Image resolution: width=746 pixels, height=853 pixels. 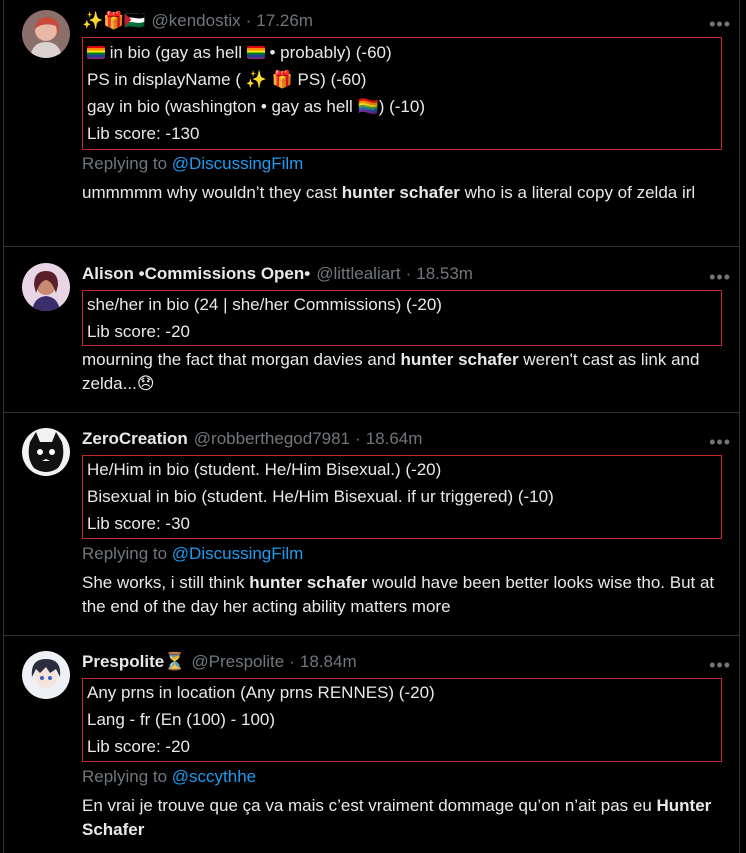 What do you see at coordinates (284, 21) in the screenshot?
I see `timestamp: 17.26m` at bounding box center [284, 21].